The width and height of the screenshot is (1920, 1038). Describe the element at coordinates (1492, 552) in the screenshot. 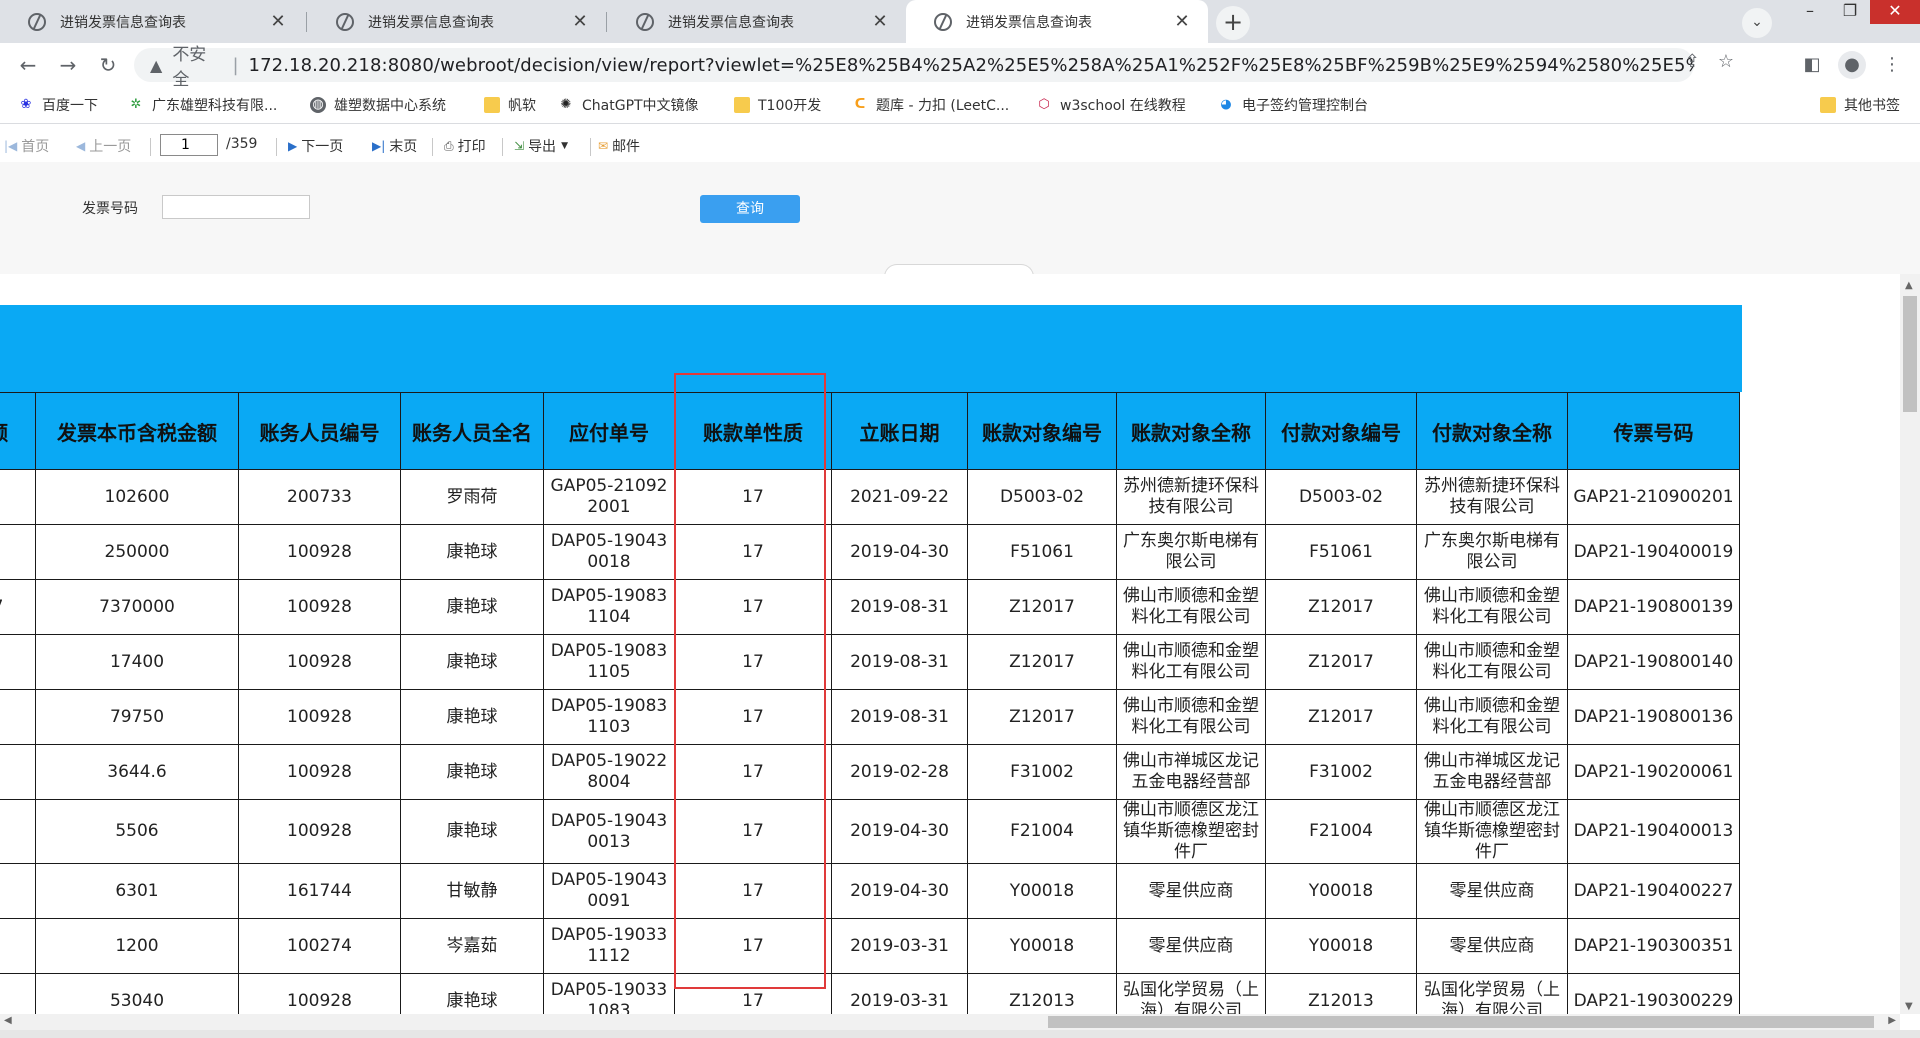

I see `table-cell: 广东奥尔斯电梯有限公司` at that location.